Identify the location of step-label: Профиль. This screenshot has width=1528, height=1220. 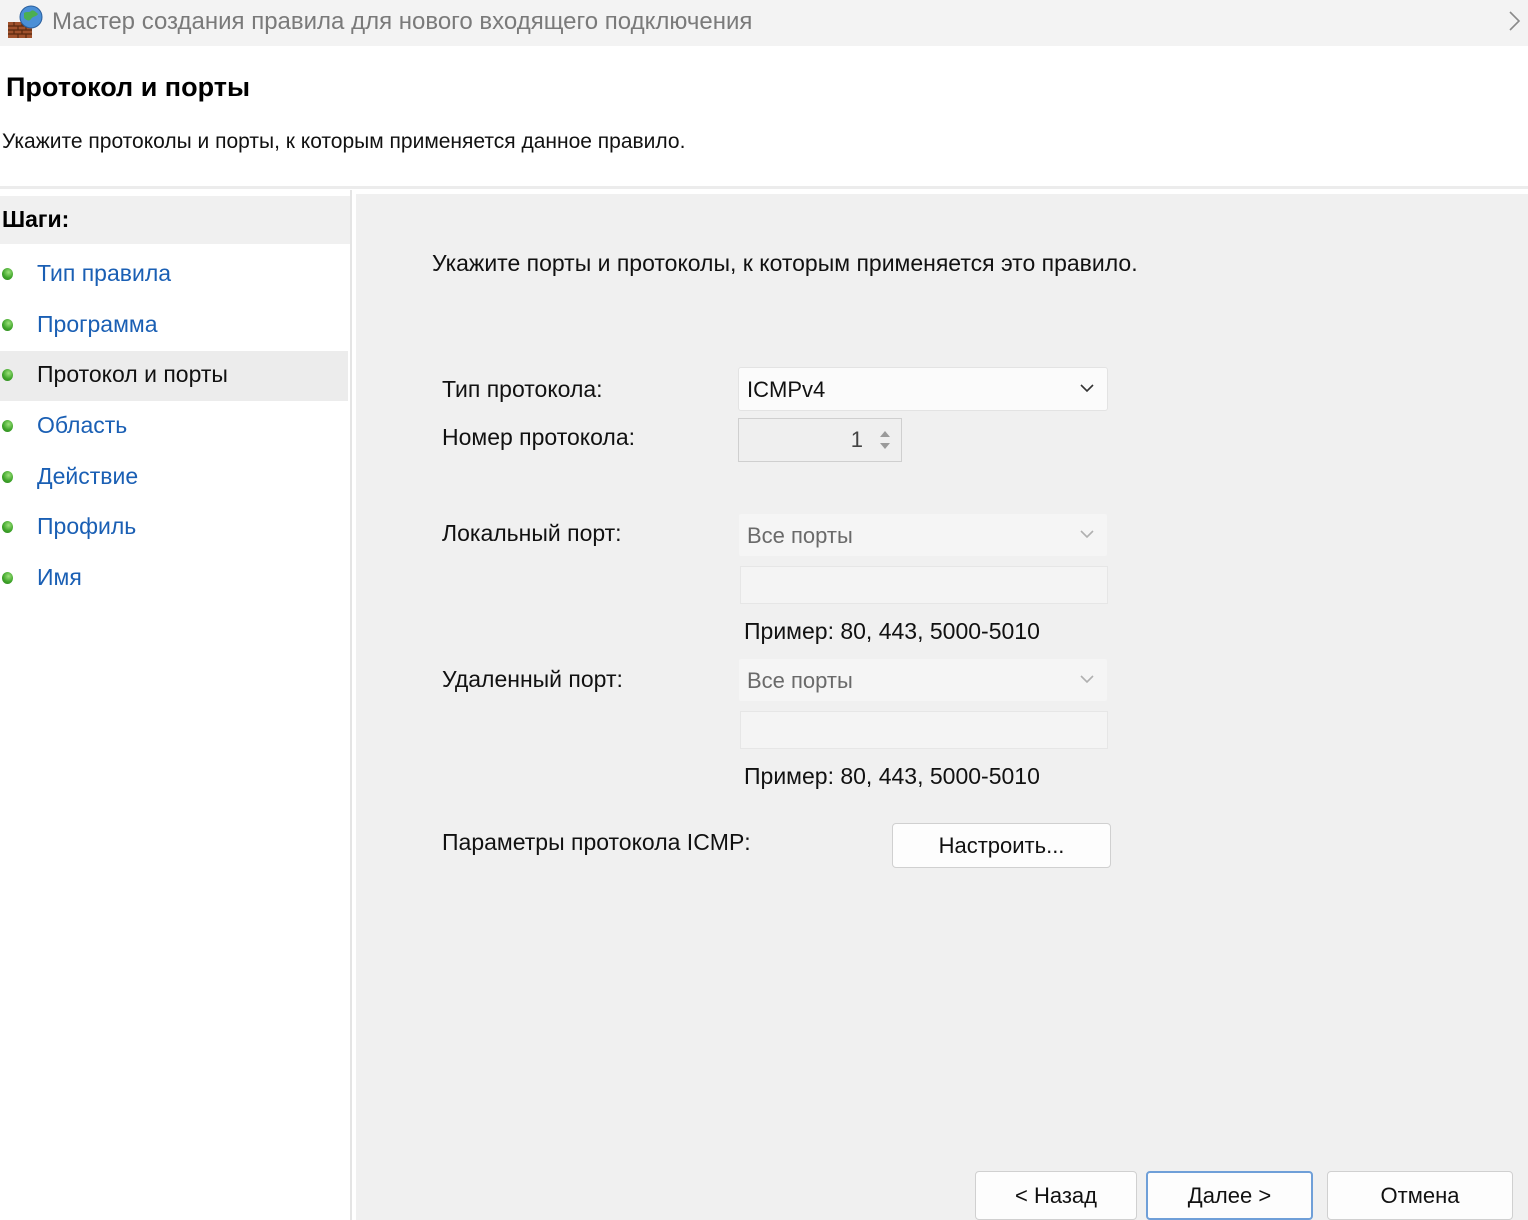
(86, 526).